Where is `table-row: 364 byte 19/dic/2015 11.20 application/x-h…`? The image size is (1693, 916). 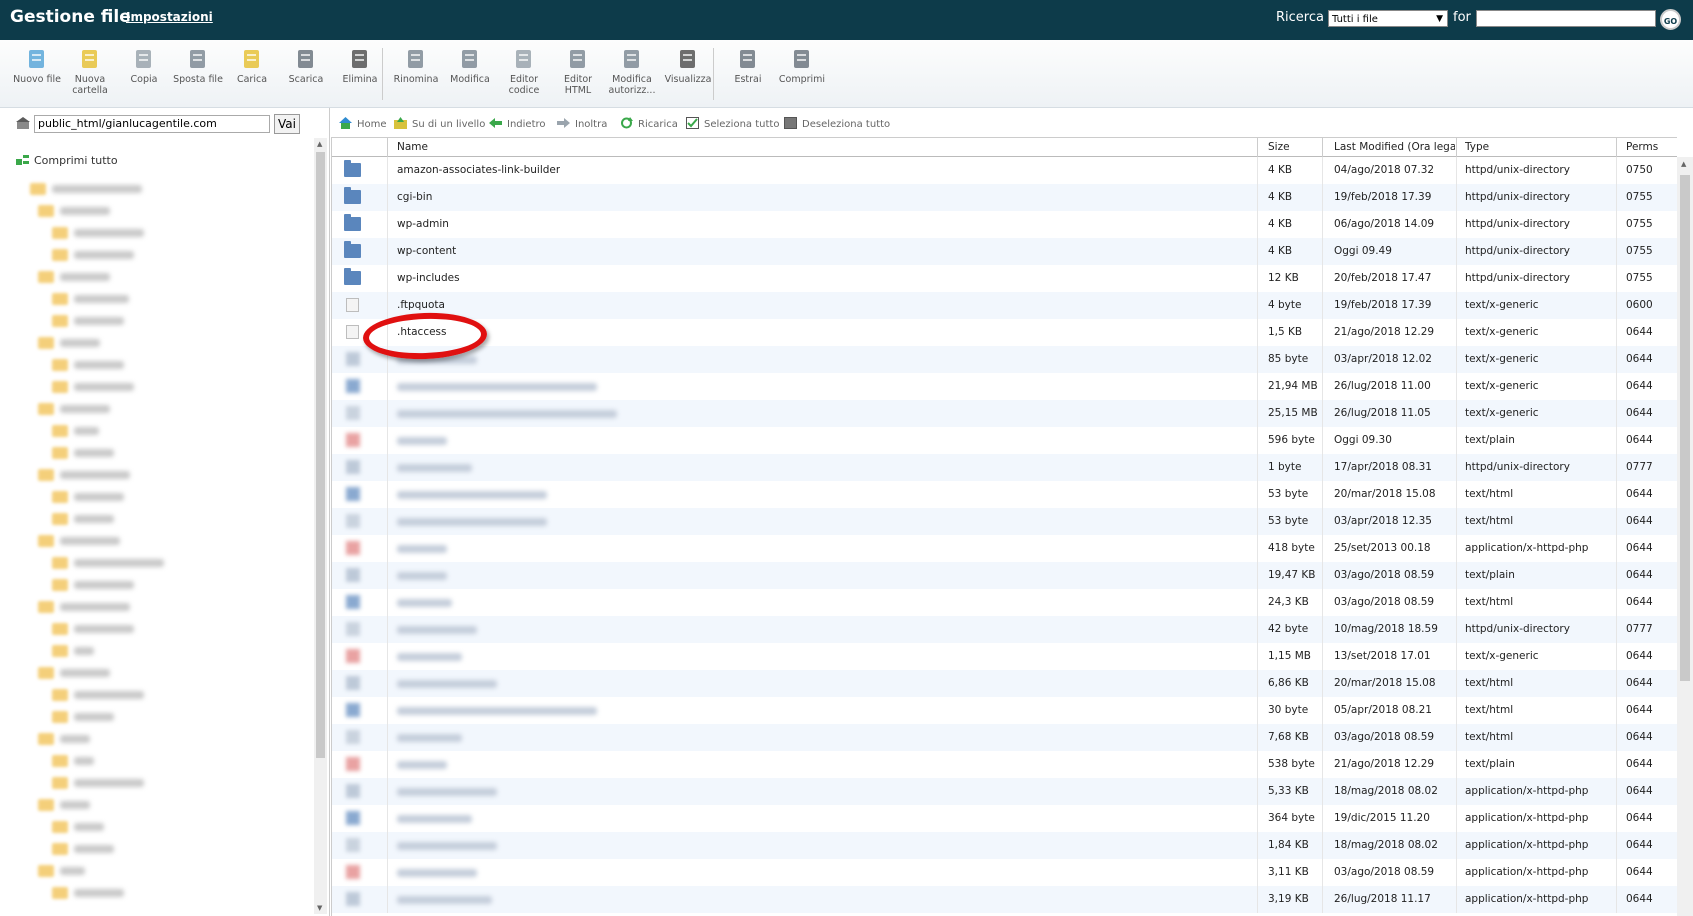
table-row: 364 byte 19/dic/2015 11.20 application/x-h… is located at coordinates (1004, 818).